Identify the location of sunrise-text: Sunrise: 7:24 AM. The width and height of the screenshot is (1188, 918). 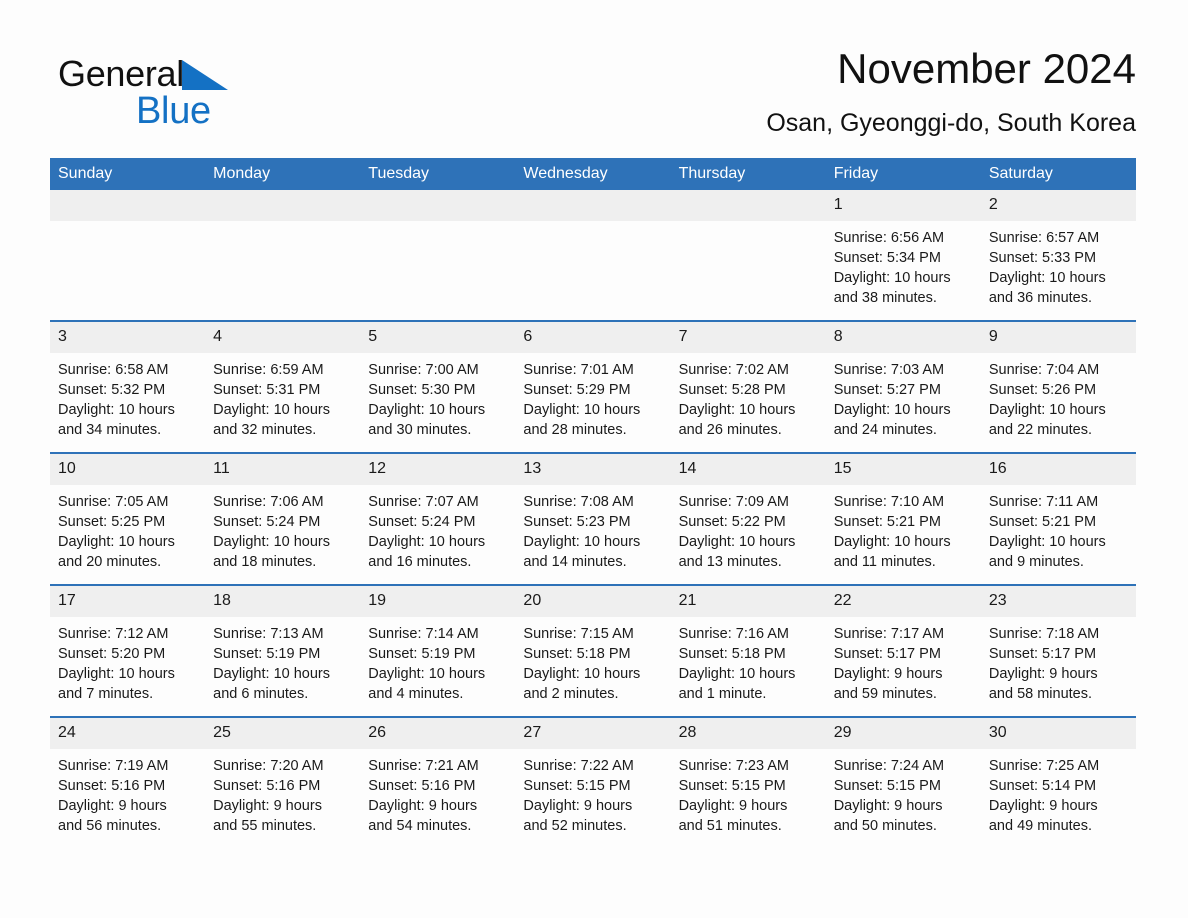
(889, 766).